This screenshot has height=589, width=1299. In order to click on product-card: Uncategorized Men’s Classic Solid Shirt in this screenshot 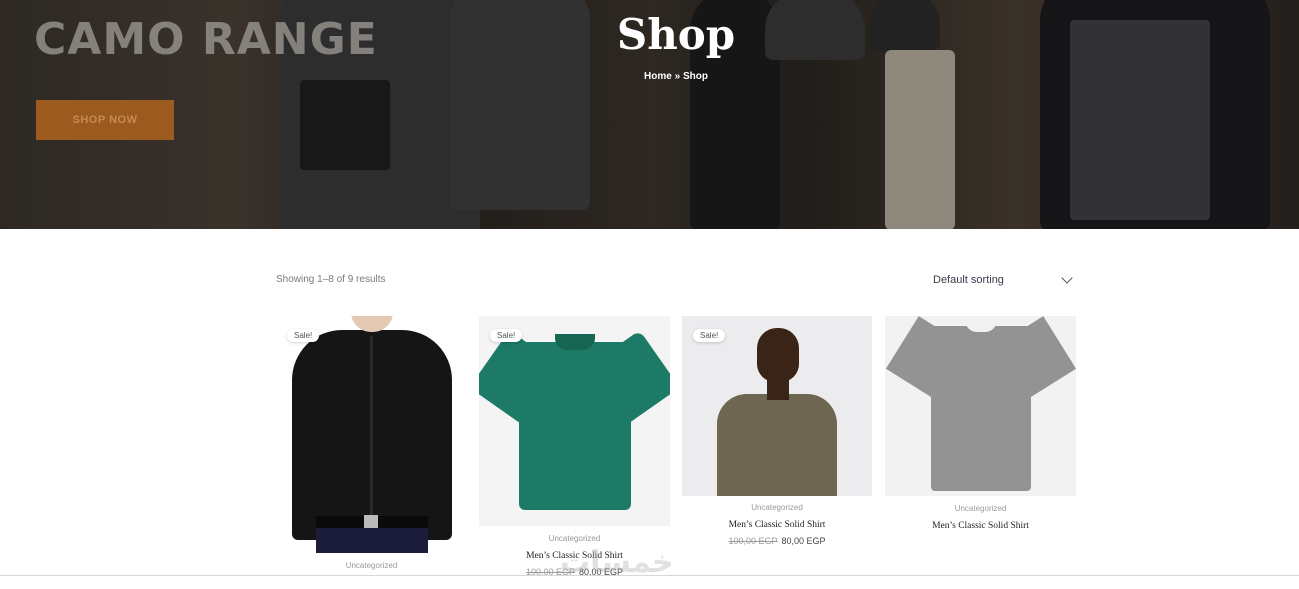, I will do `click(980, 436)`.